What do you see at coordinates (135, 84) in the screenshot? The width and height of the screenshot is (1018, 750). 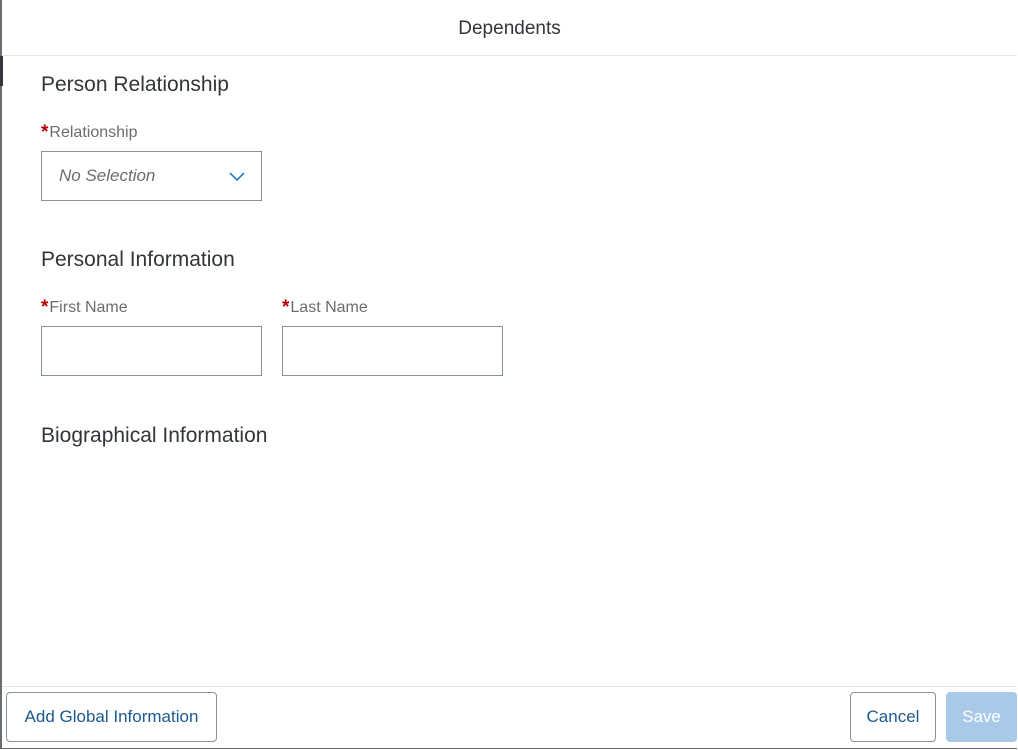 I see `section-title-person-relationship: Person Relationship` at bounding box center [135, 84].